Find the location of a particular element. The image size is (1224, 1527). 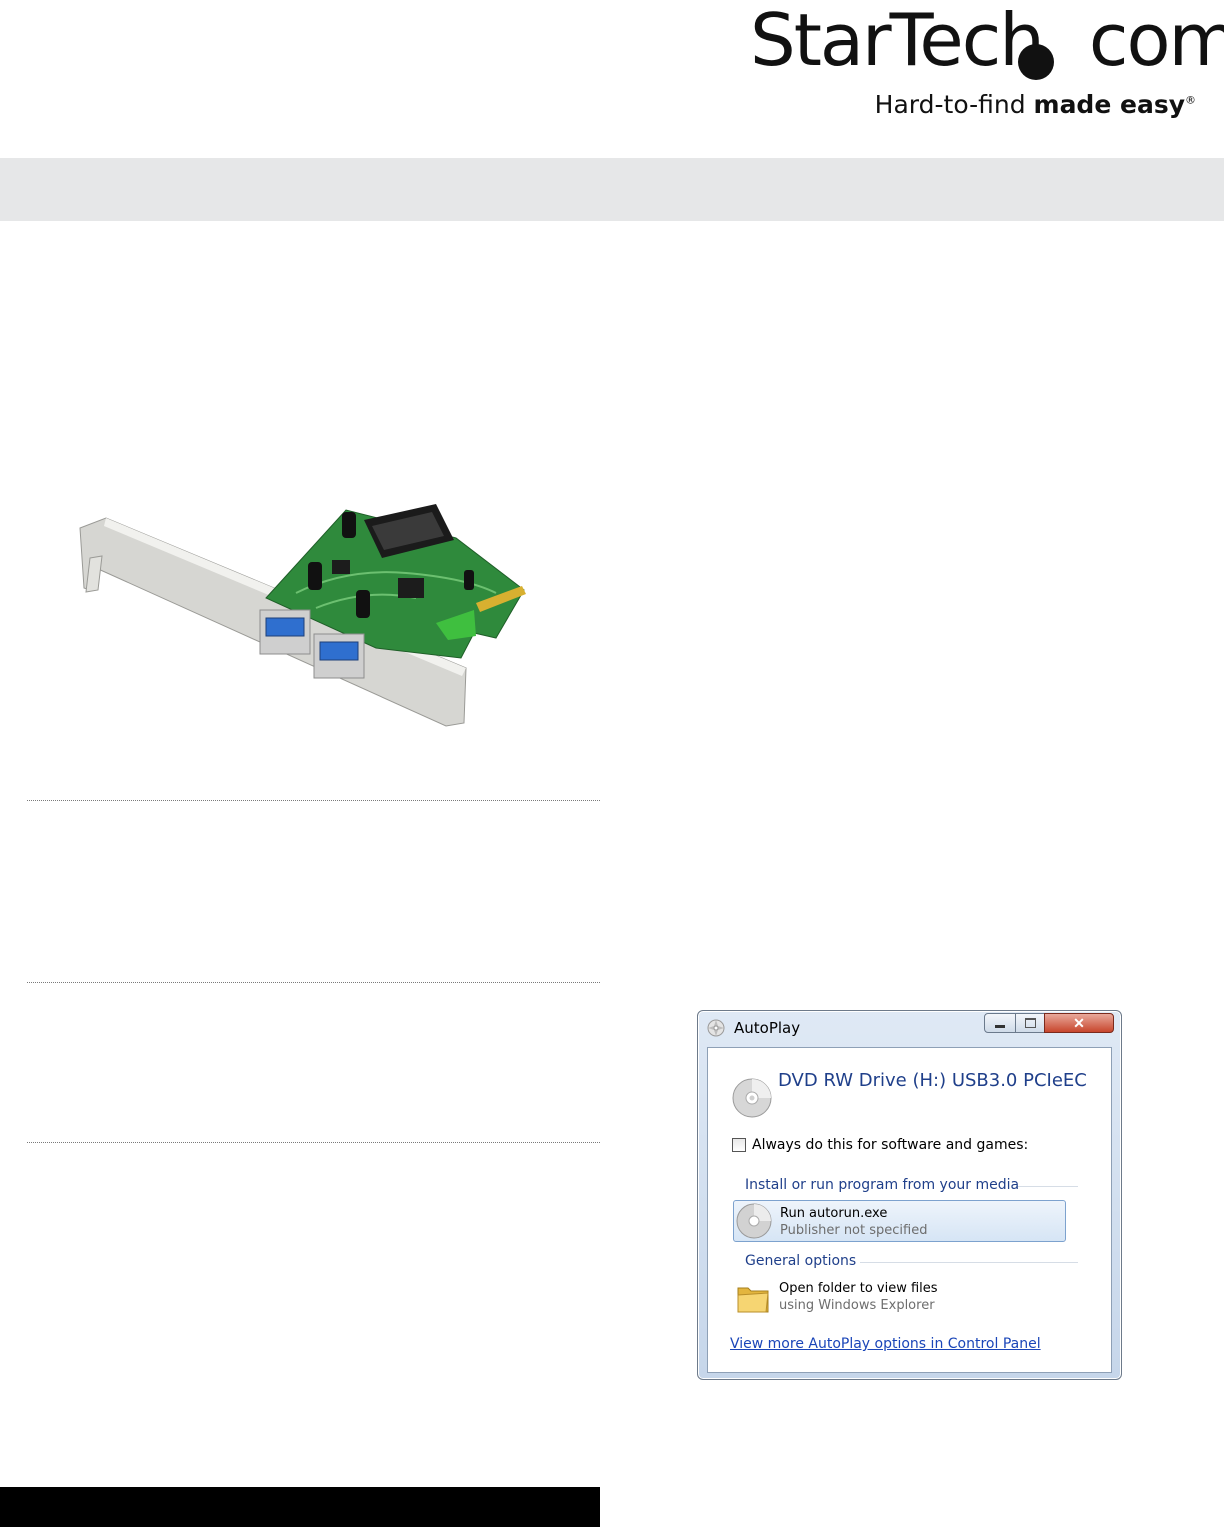

pcie-usb-card-image is located at coordinates (302, 615).